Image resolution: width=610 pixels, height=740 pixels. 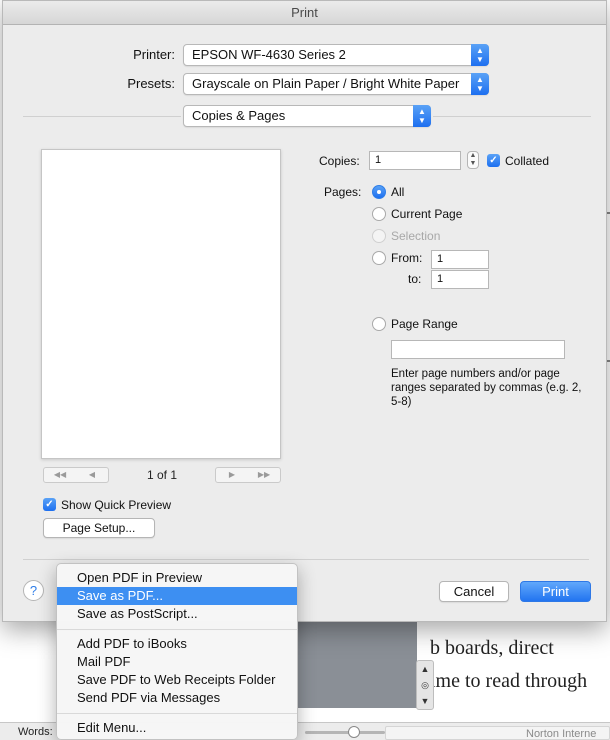 I want to click on menu-item-mail-pdf: Mail PDF, so click(x=177, y=662).